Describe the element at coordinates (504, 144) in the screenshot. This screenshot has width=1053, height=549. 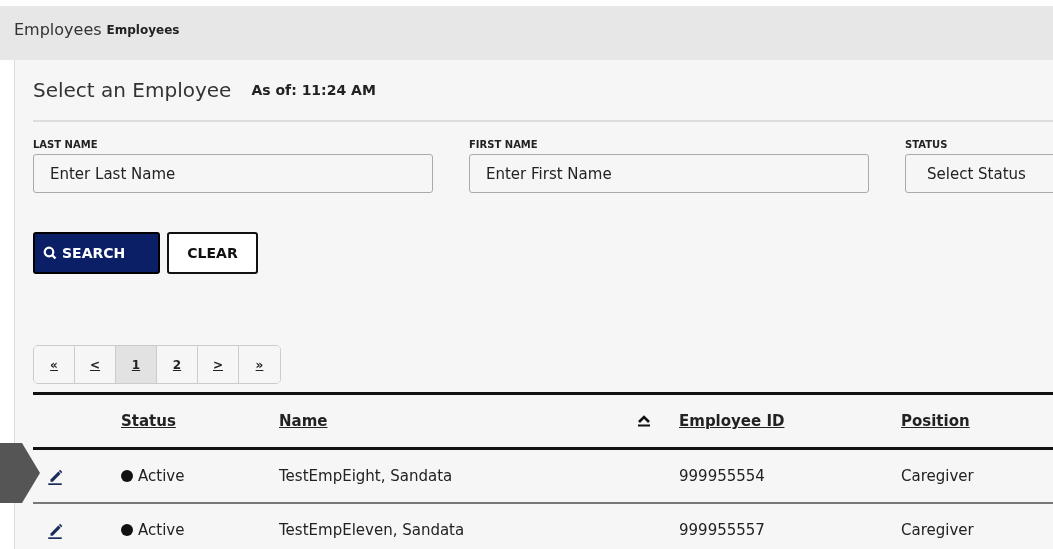
I see `field-label: FIRST NAME` at that location.